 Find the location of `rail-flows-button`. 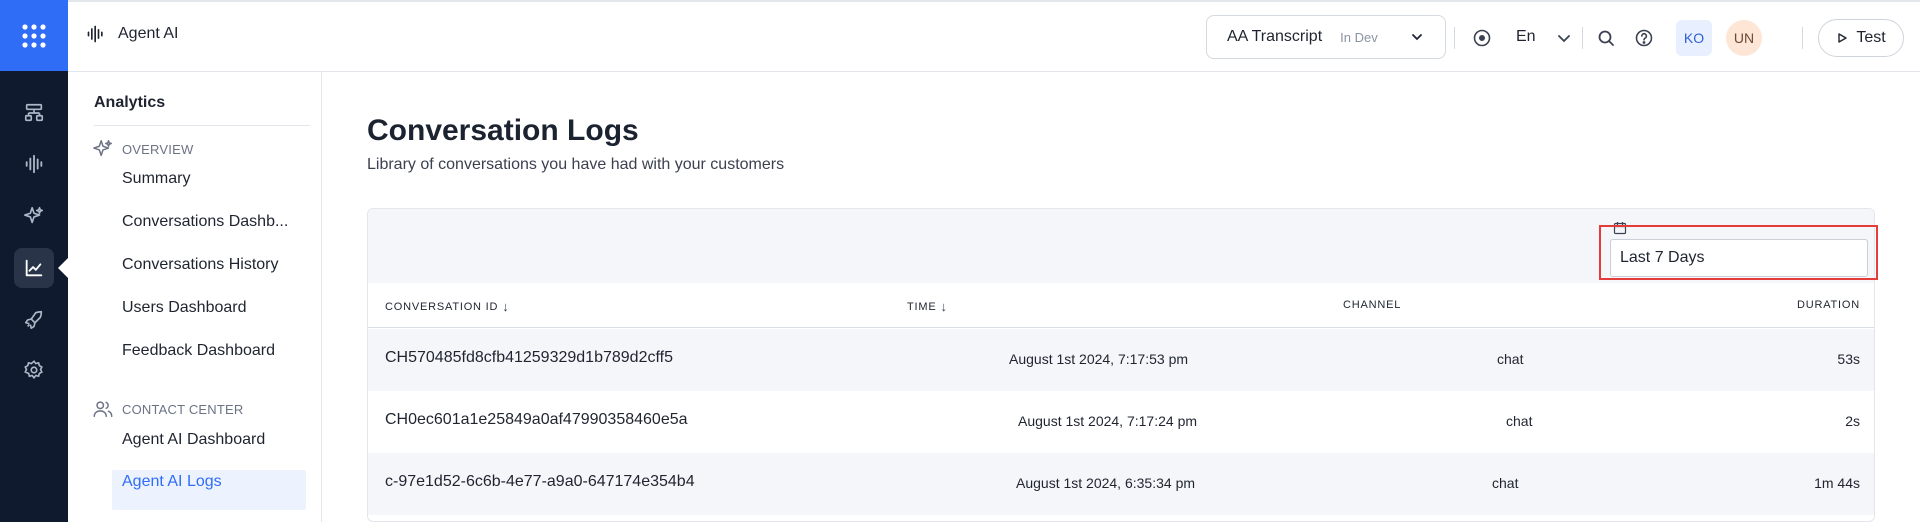

rail-flows-button is located at coordinates (34, 113).